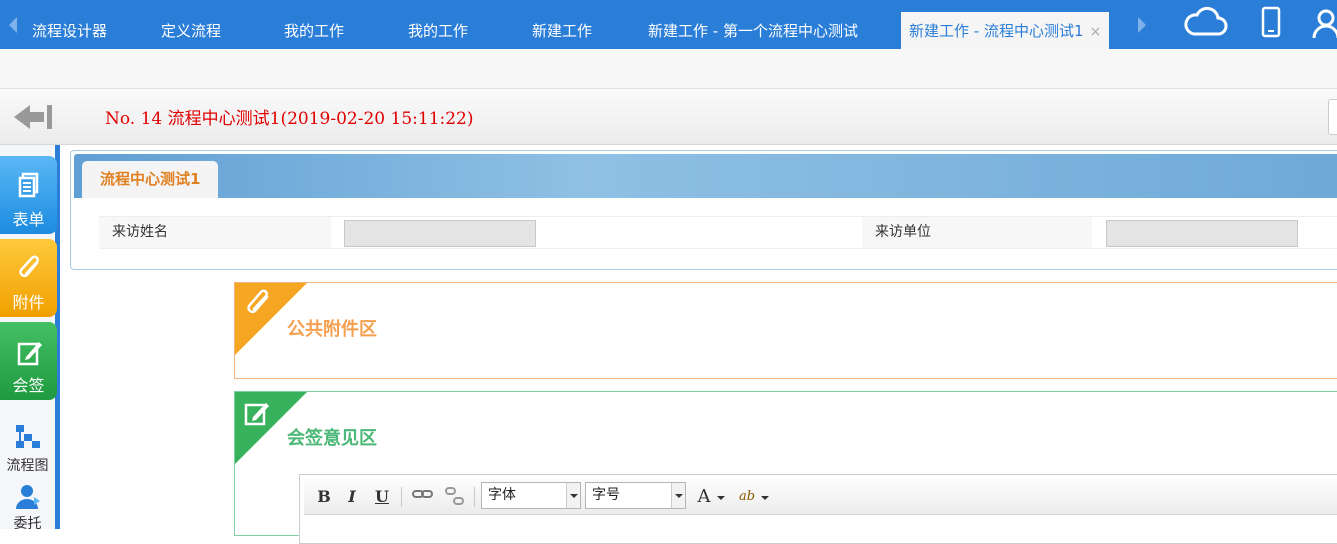  What do you see at coordinates (705, 176) in the screenshot?
I see `form-header: 流程中心测试1` at bounding box center [705, 176].